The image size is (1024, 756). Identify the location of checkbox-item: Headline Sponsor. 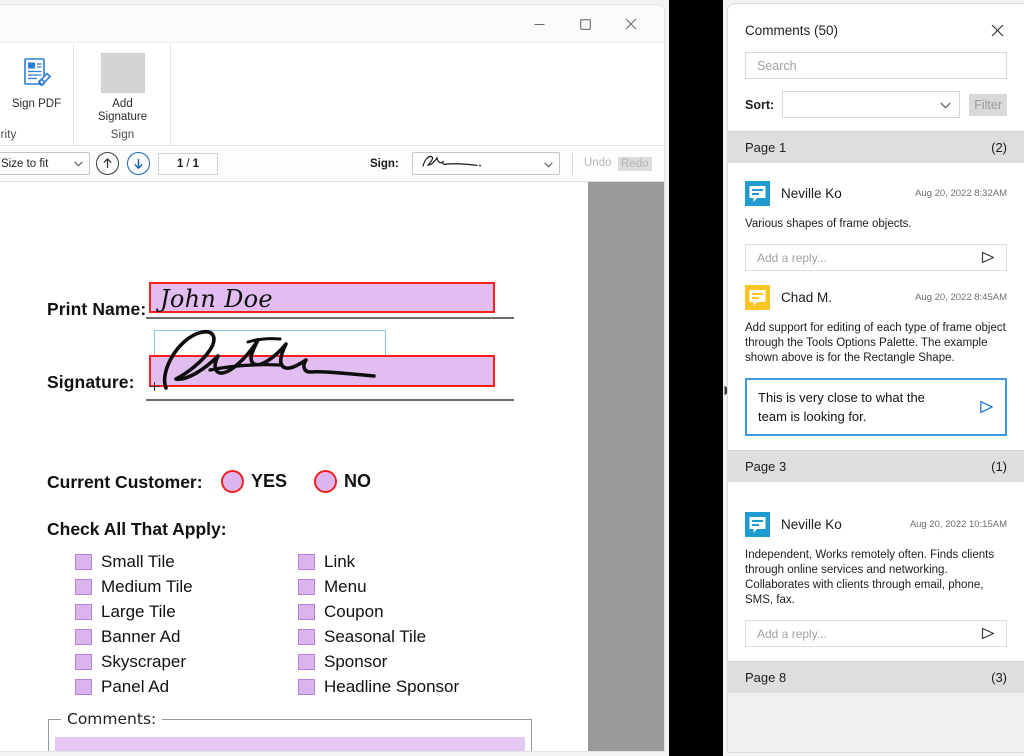
(378, 687).